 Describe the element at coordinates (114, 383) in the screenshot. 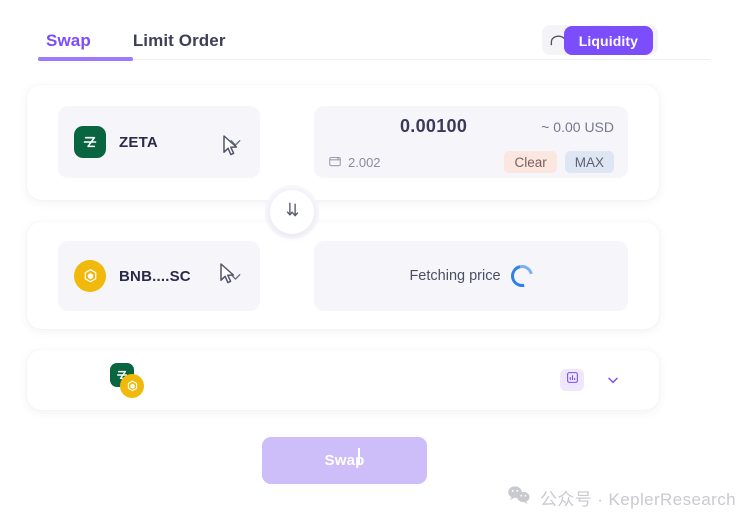

I see `route-token-pair` at that location.